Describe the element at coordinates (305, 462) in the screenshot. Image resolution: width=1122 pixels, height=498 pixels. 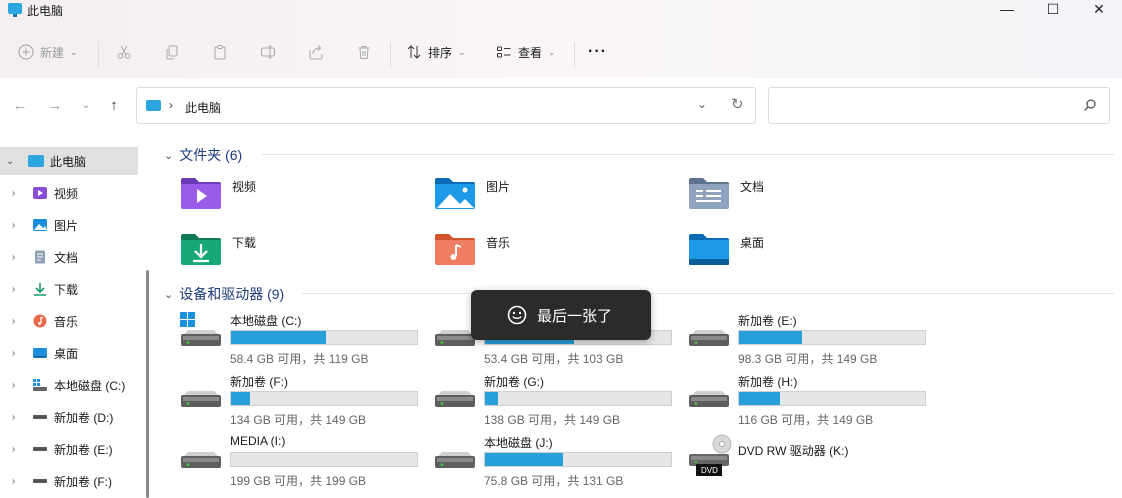
I see `drive-tile: MEDIA (I:) 199 GB 可用，共 199 GB` at that location.